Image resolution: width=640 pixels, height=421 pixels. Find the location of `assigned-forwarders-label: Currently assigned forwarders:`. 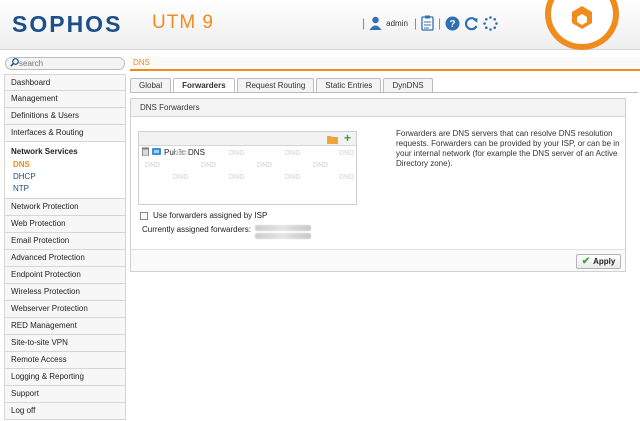

assigned-forwarders-label: Currently assigned forwarders: is located at coordinates (196, 229).